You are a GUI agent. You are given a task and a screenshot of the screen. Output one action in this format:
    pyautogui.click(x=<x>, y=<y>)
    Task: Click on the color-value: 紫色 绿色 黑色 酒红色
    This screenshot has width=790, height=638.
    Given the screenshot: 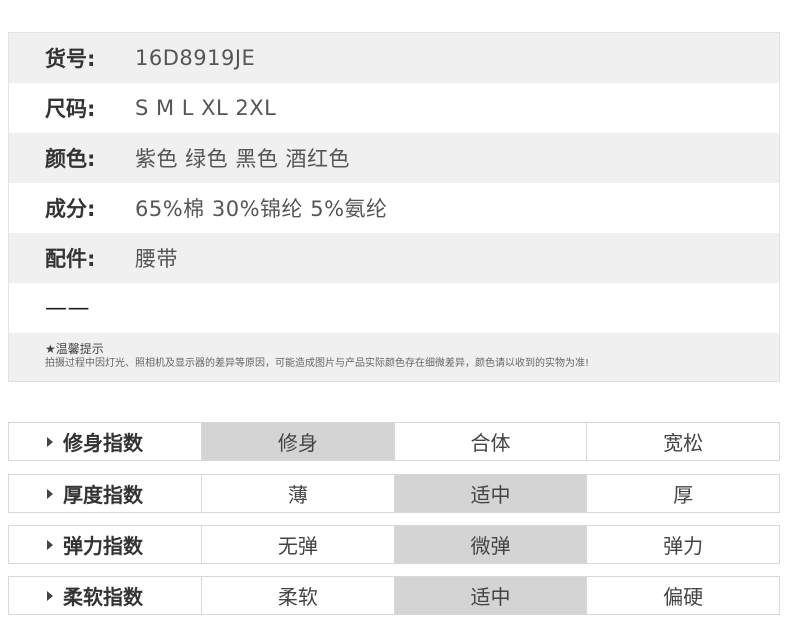 What is the action you would take?
    pyautogui.click(x=243, y=159)
    